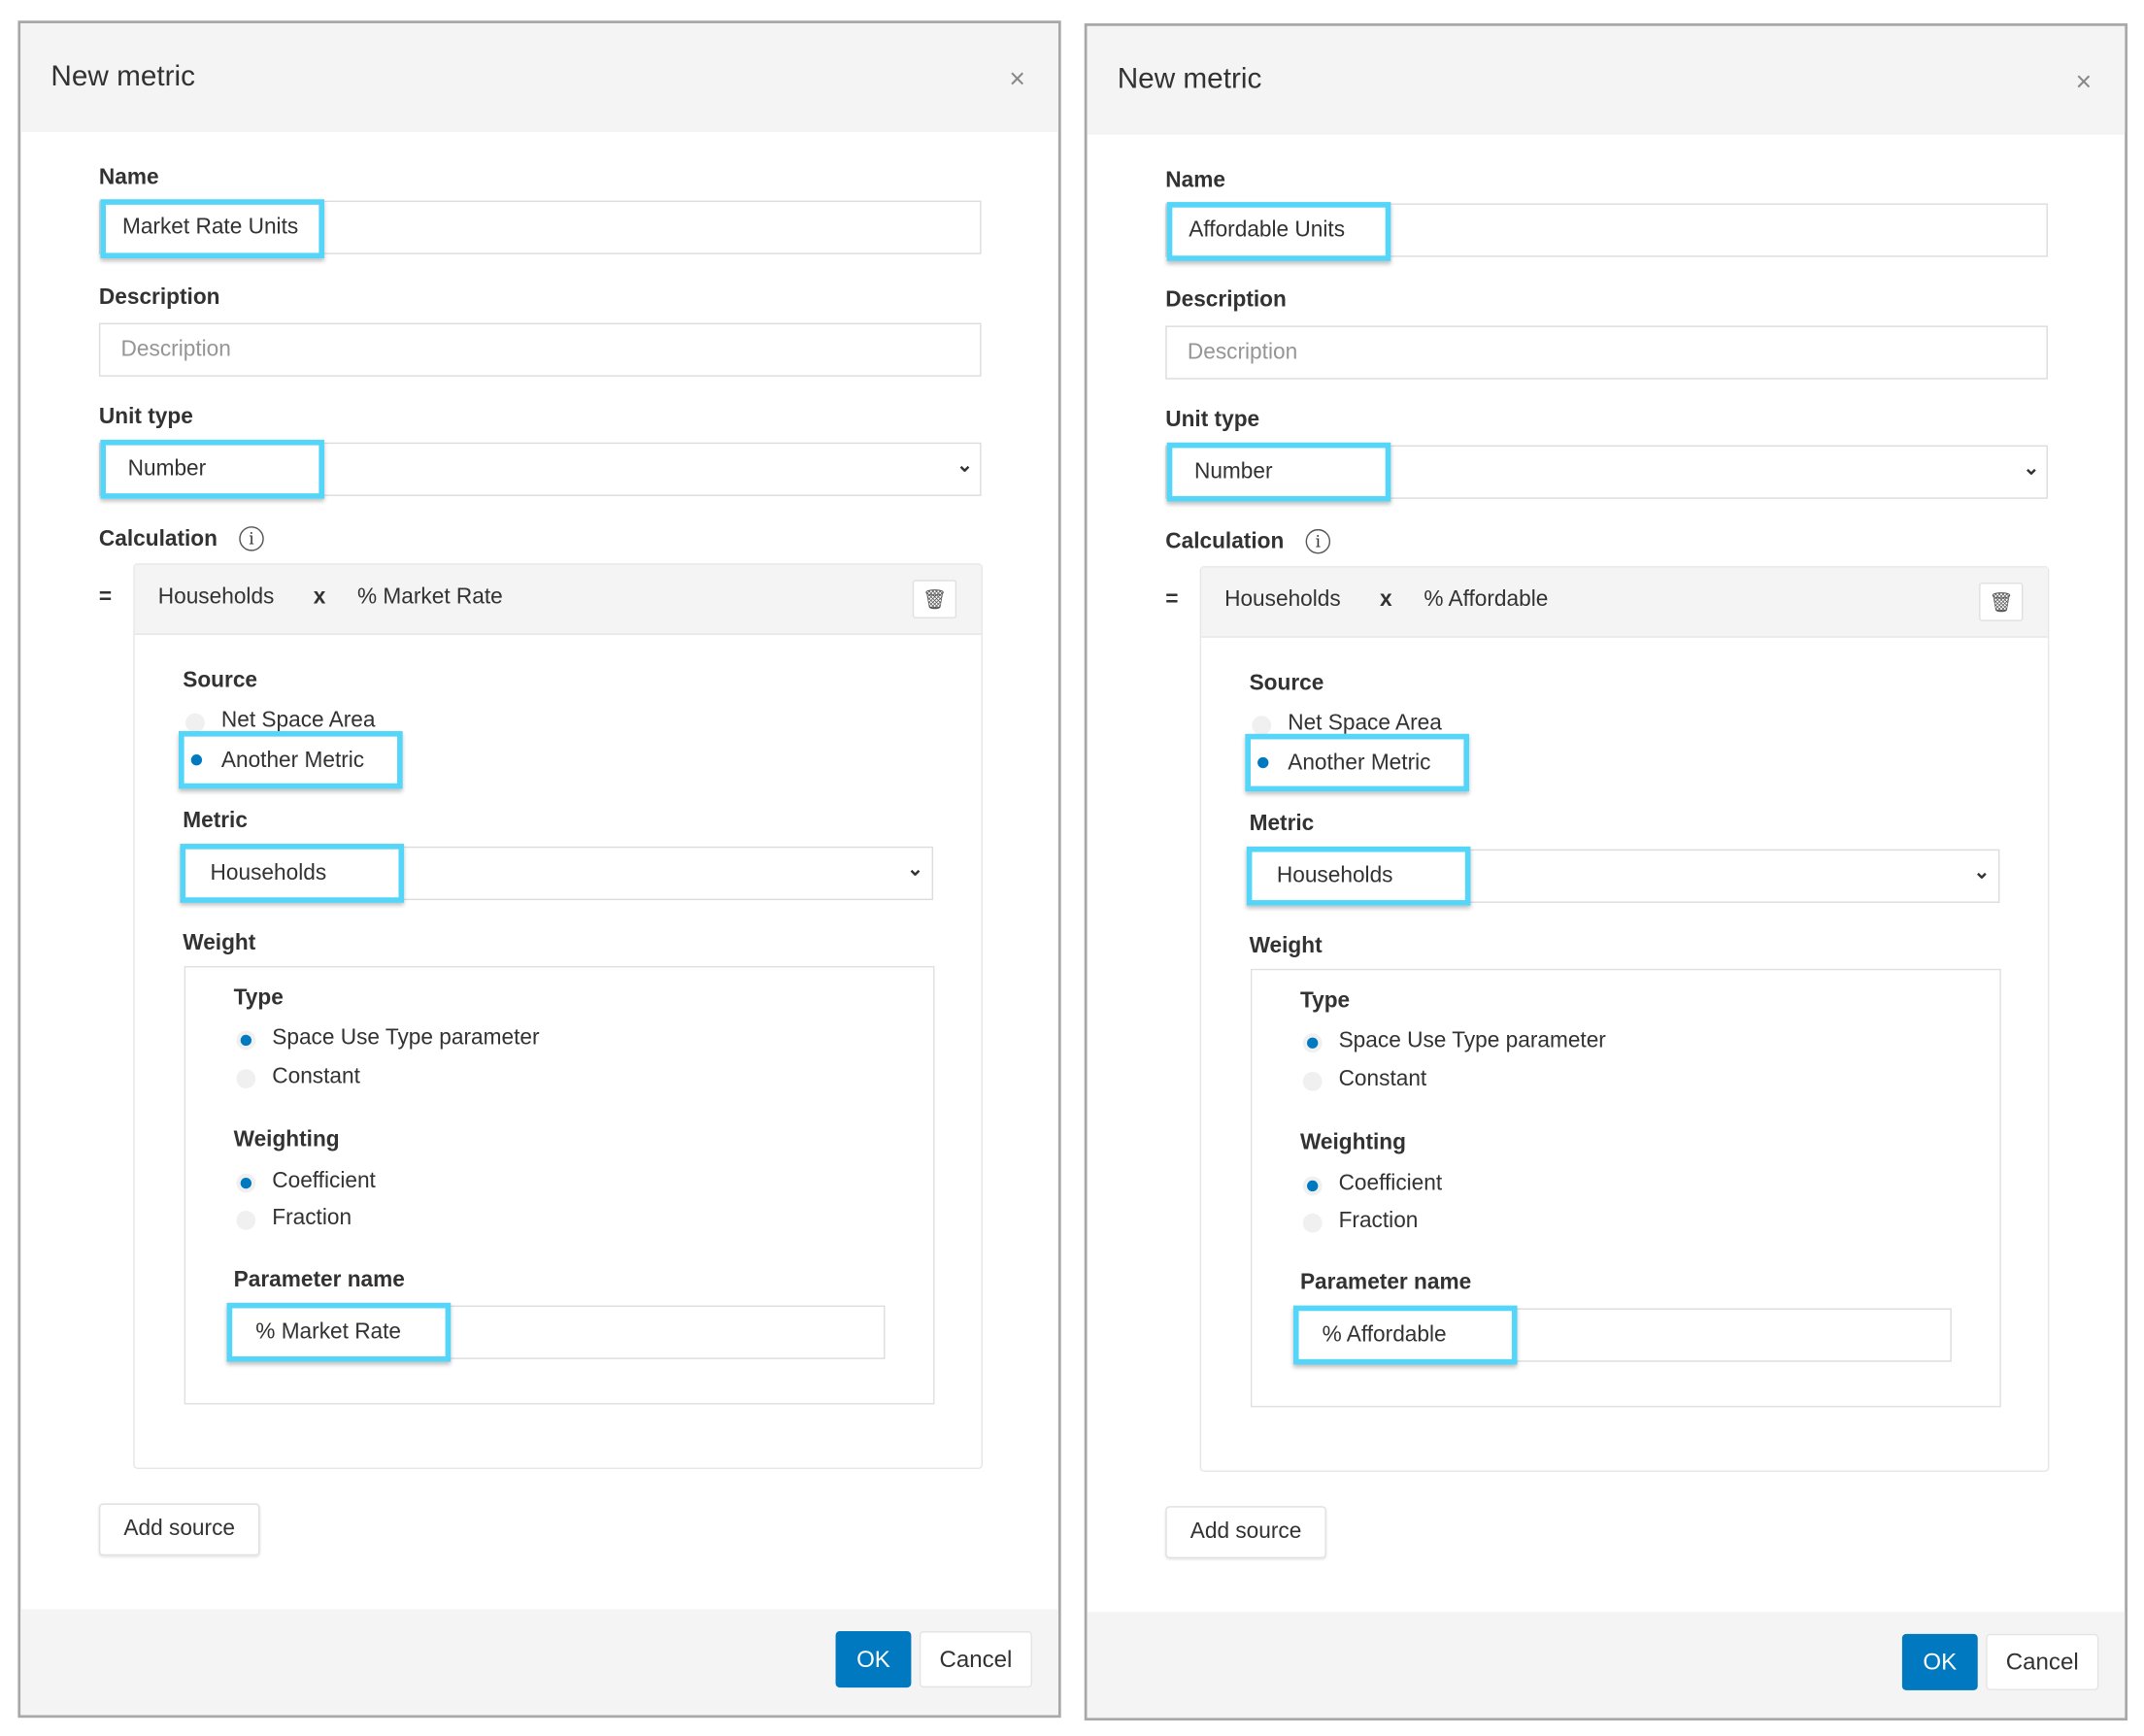 The height and width of the screenshot is (1736, 2144). Describe the element at coordinates (558, 599) in the screenshot. I see `calculation-expression: Households x % Market Rate 🗑` at that location.